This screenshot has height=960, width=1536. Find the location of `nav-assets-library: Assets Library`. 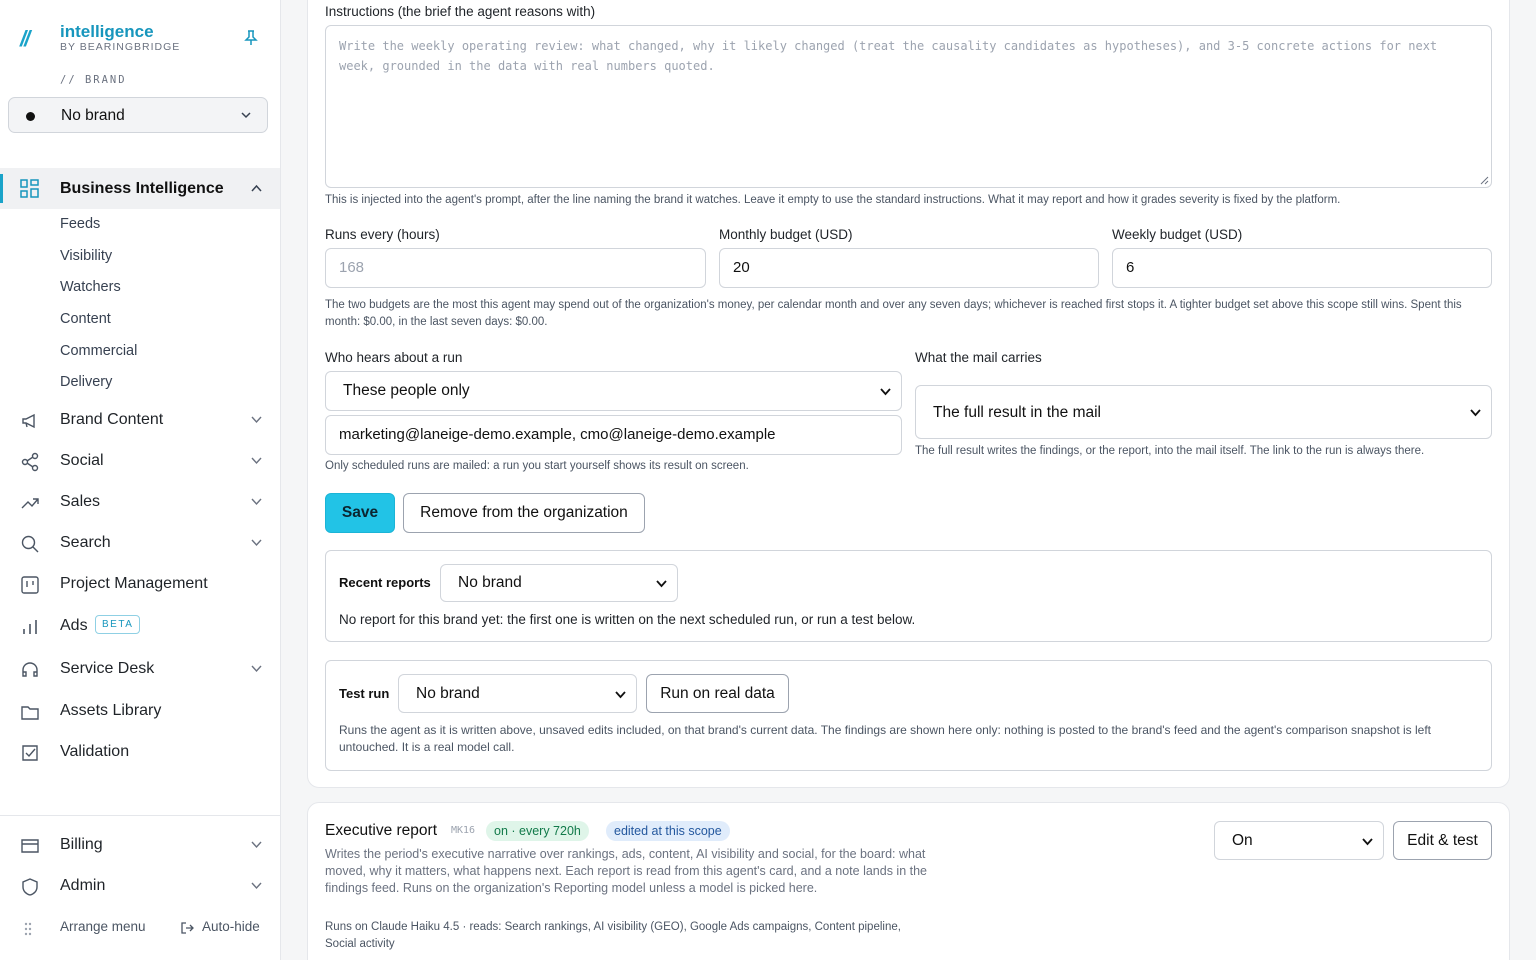

nav-assets-library: Assets Library is located at coordinates (140, 711).